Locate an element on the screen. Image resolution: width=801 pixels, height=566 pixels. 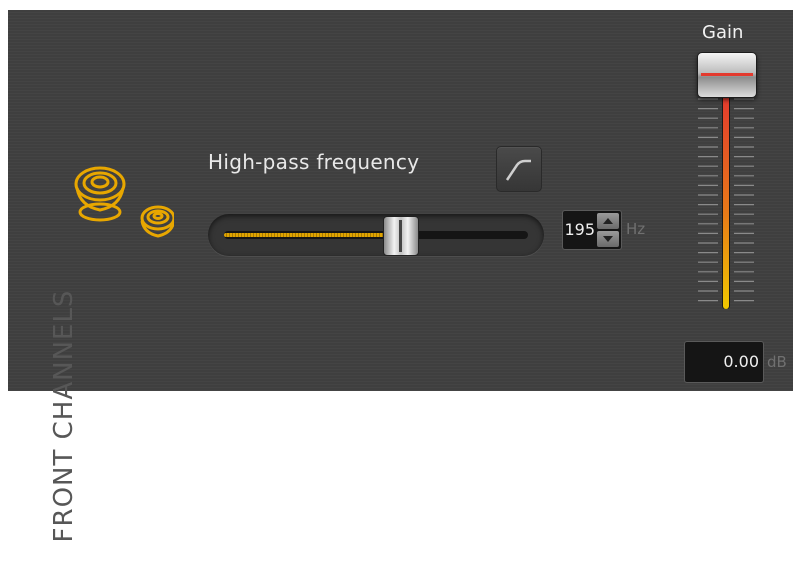
gain-value: 0.00 is located at coordinates (741, 362).